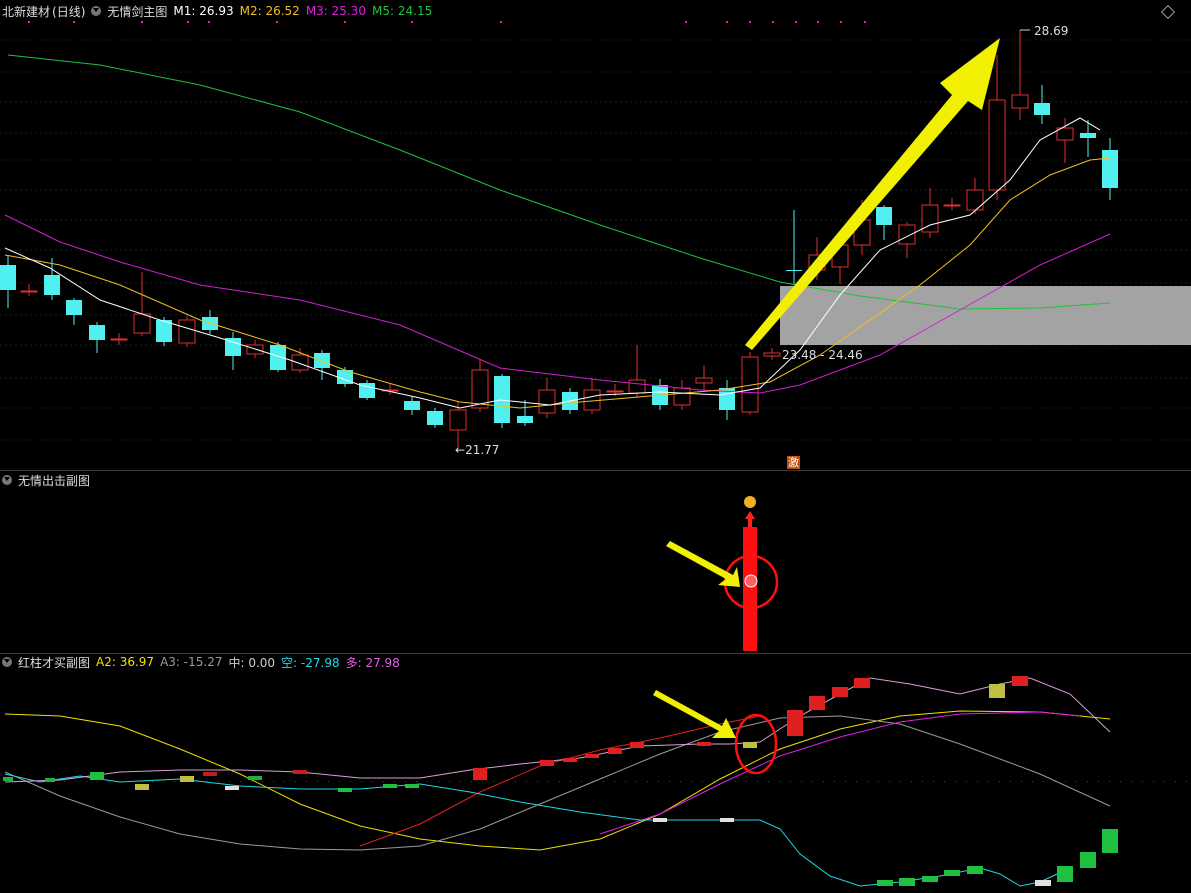 This screenshot has width=1191, height=893. What do you see at coordinates (7, 662) in the screenshot?
I see `sub2-toggle-icon` at bounding box center [7, 662].